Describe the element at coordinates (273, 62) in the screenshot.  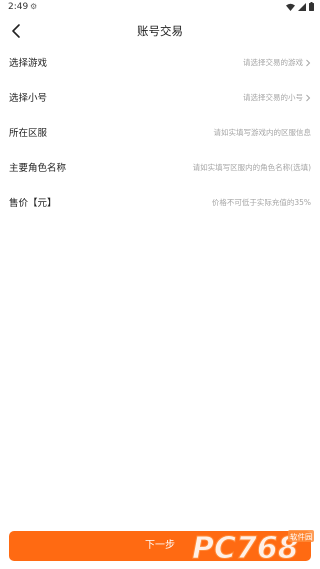
I see `row-placeholder: 请选择交易的游戏` at that location.